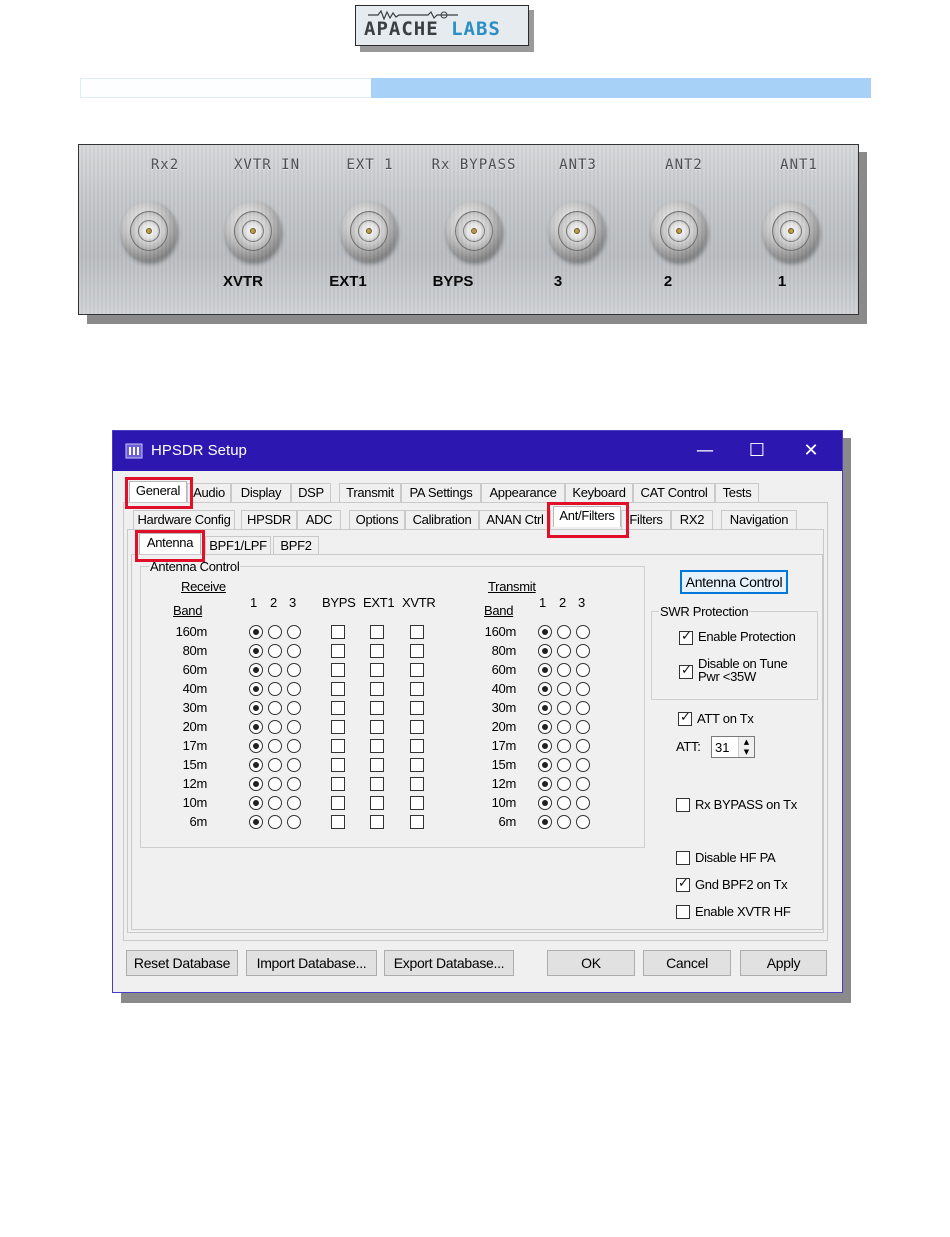  Describe the element at coordinates (783, 963) in the screenshot. I see `apply-button: Apply` at that location.